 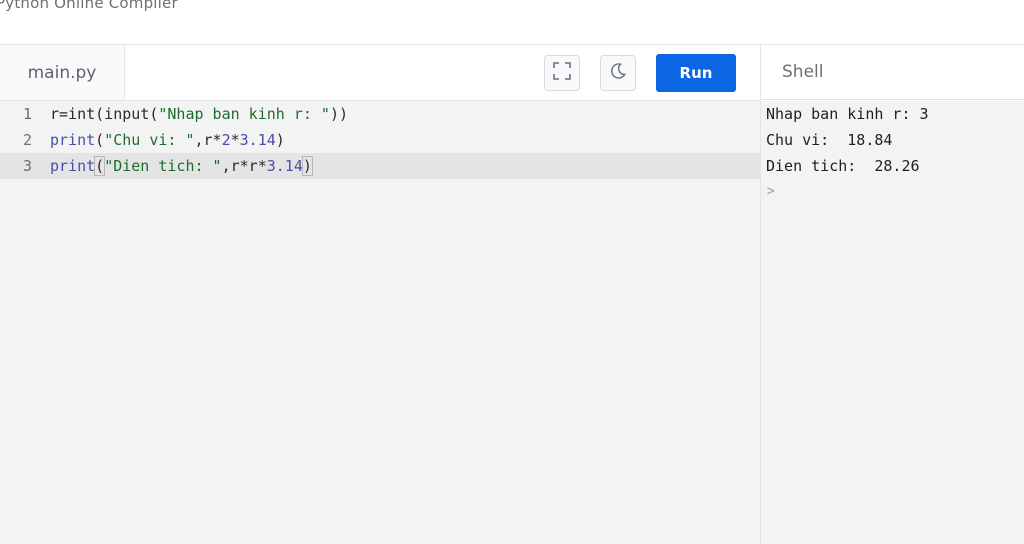 I want to click on file-tab-main-py: main.py, so click(x=62, y=72).